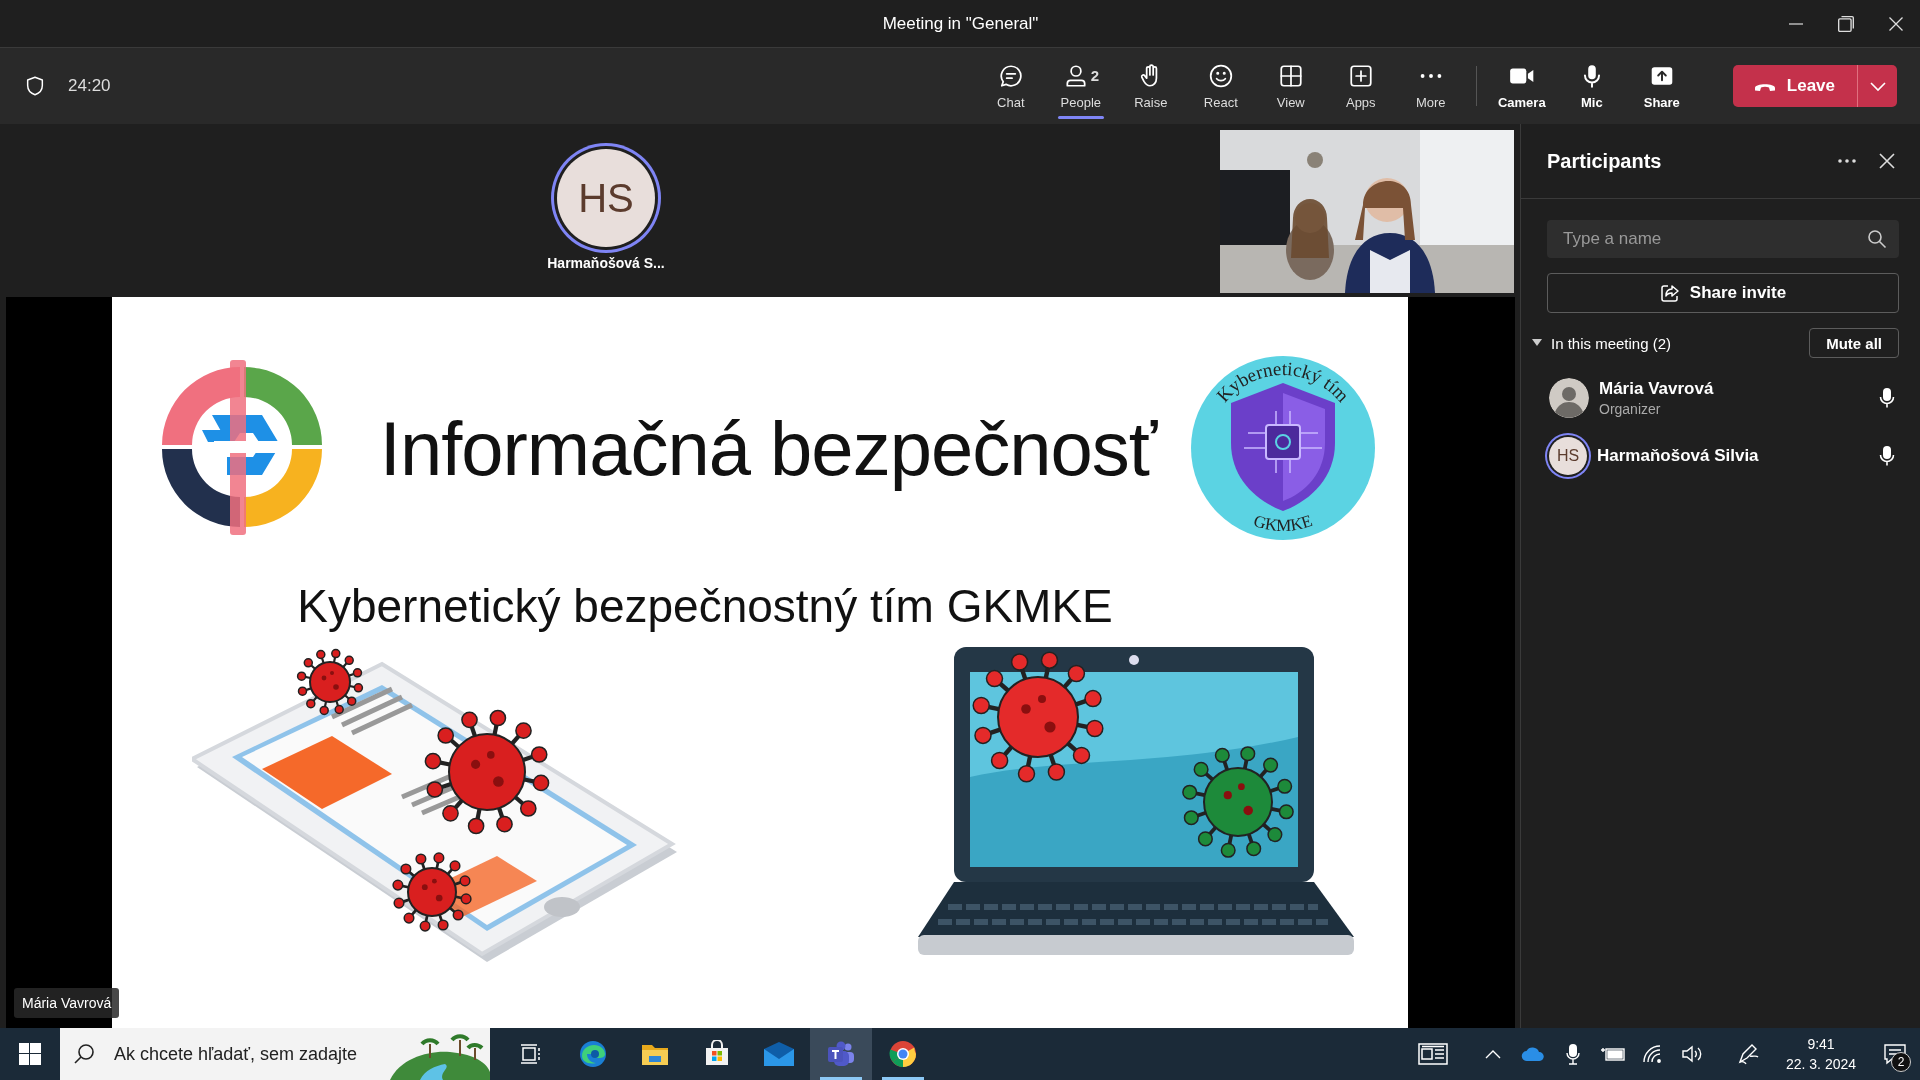  What do you see at coordinates (1630, 409) in the screenshot?
I see `participant-role: Organizer` at bounding box center [1630, 409].